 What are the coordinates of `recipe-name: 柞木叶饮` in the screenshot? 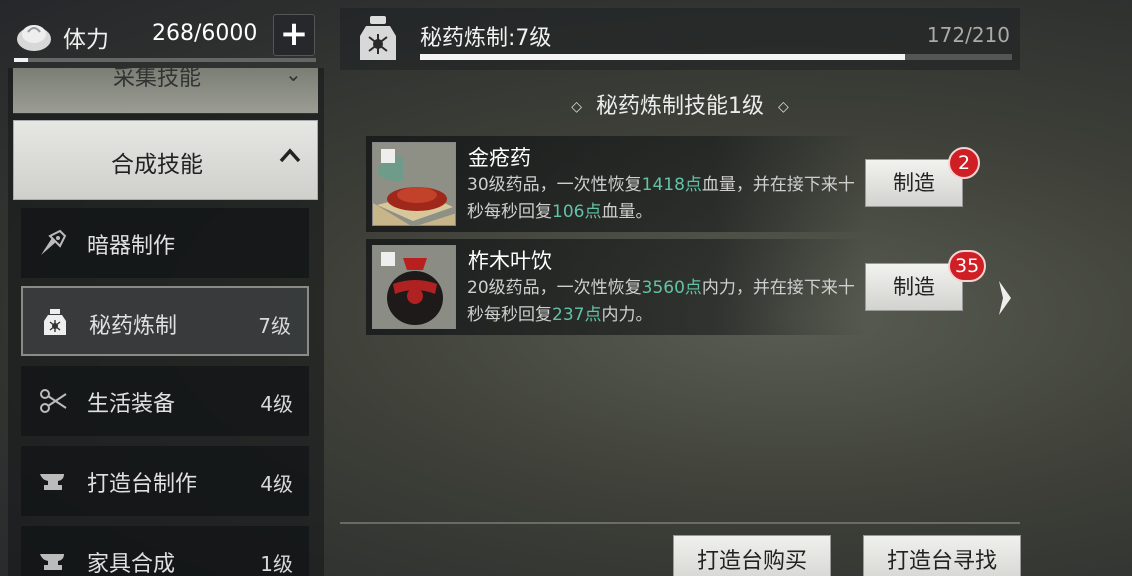 It's located at (510, 261).